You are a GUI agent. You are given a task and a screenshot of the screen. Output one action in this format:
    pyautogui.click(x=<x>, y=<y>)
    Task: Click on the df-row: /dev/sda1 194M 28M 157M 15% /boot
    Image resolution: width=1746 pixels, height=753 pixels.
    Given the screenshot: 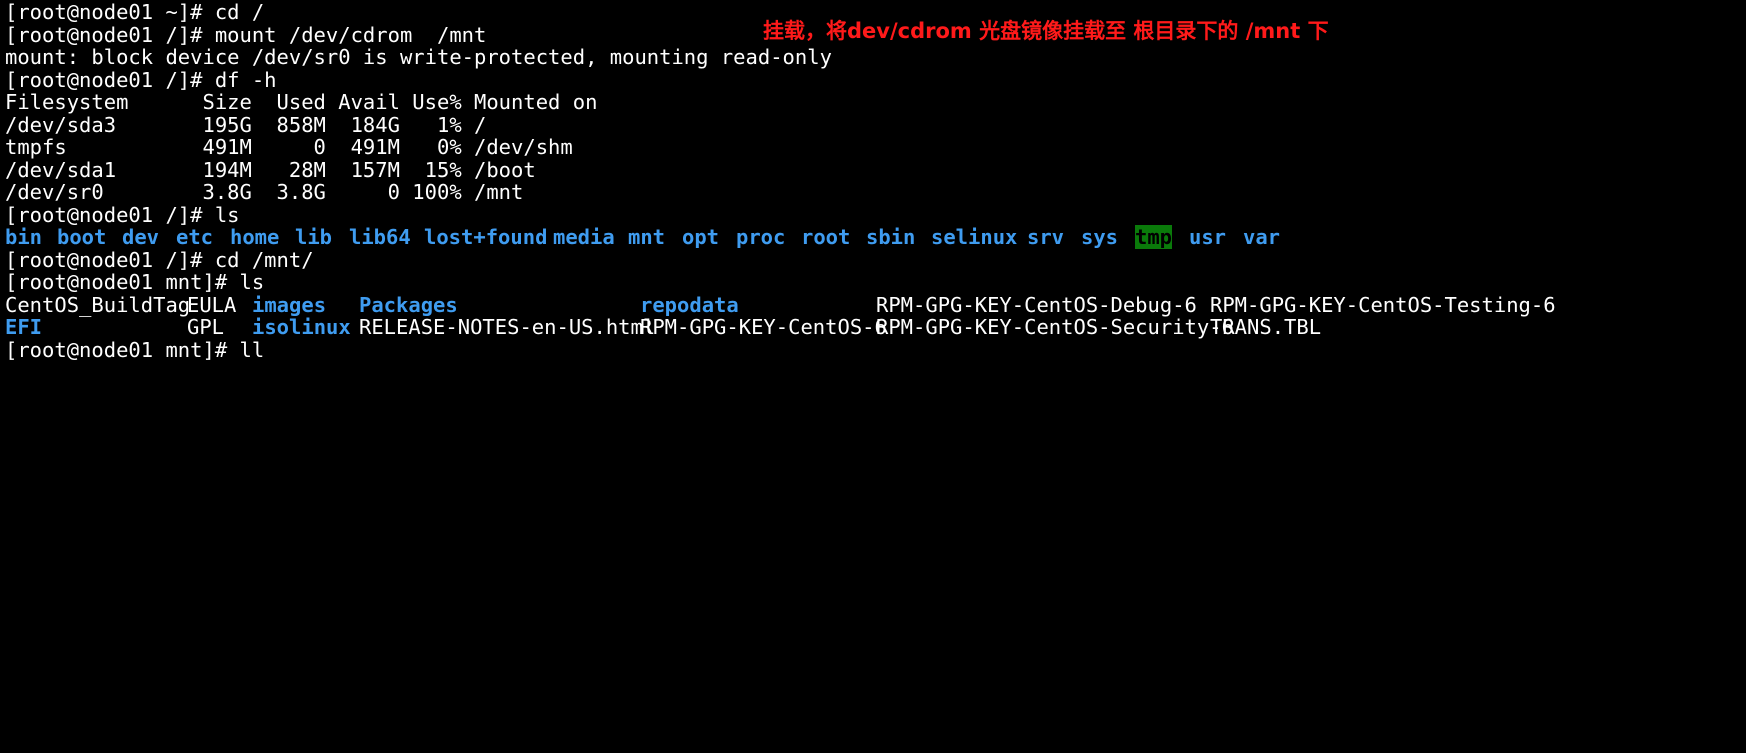 What is the action you would take?
    pyautogui.click(x=270, y=169)
    